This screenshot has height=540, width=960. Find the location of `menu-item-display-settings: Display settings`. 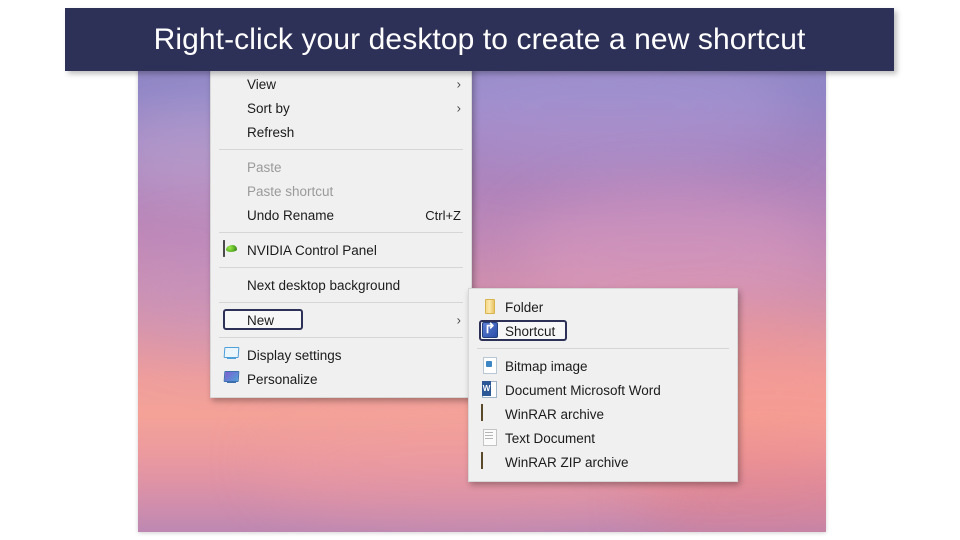

menu-item-display-settings: Display settings is located at coordinates (341, 355).